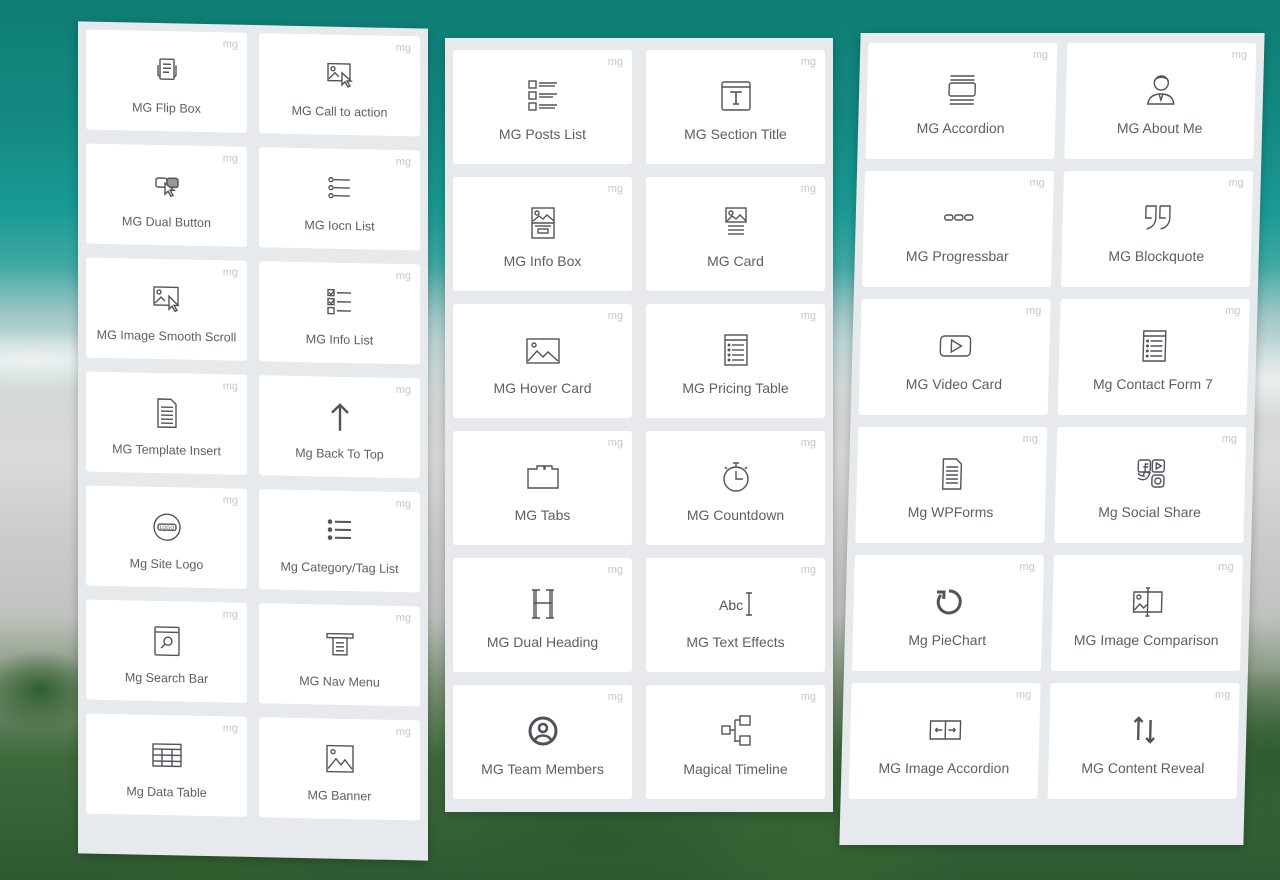  What do you see at coordinates (1150, 474) in the screenshot?
I see `social-share-icon` at bounding box center [1150, 474].